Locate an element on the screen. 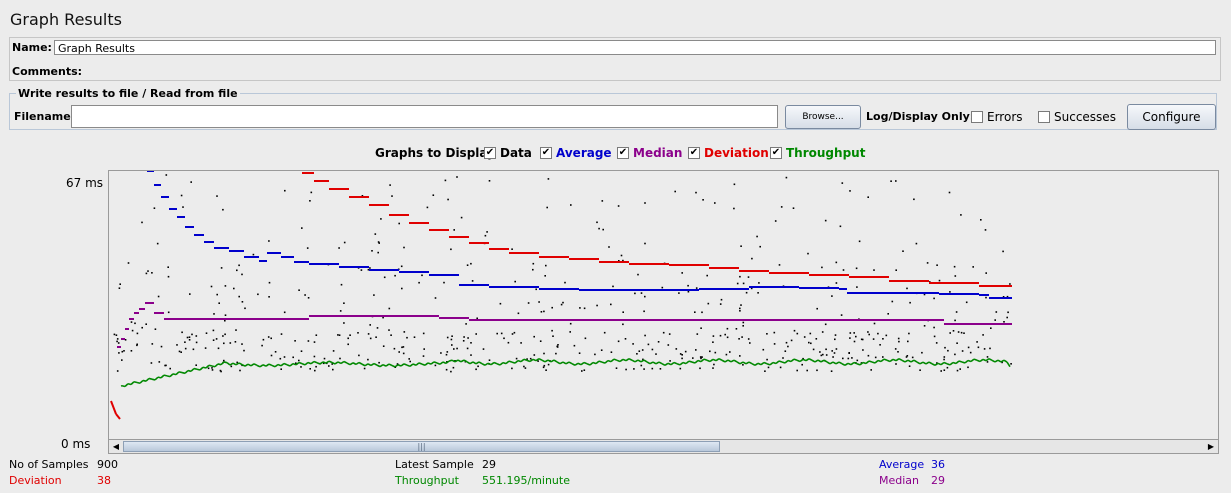  comments-label: Comments: is located at coordinates (47, 71).